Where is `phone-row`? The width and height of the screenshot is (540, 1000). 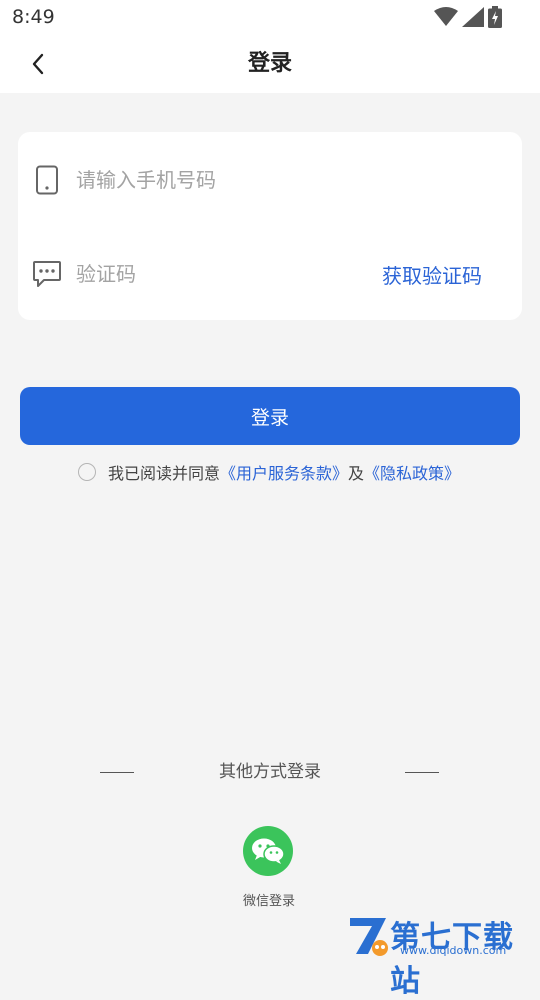 phone-row is located at coordinates (270, 180).